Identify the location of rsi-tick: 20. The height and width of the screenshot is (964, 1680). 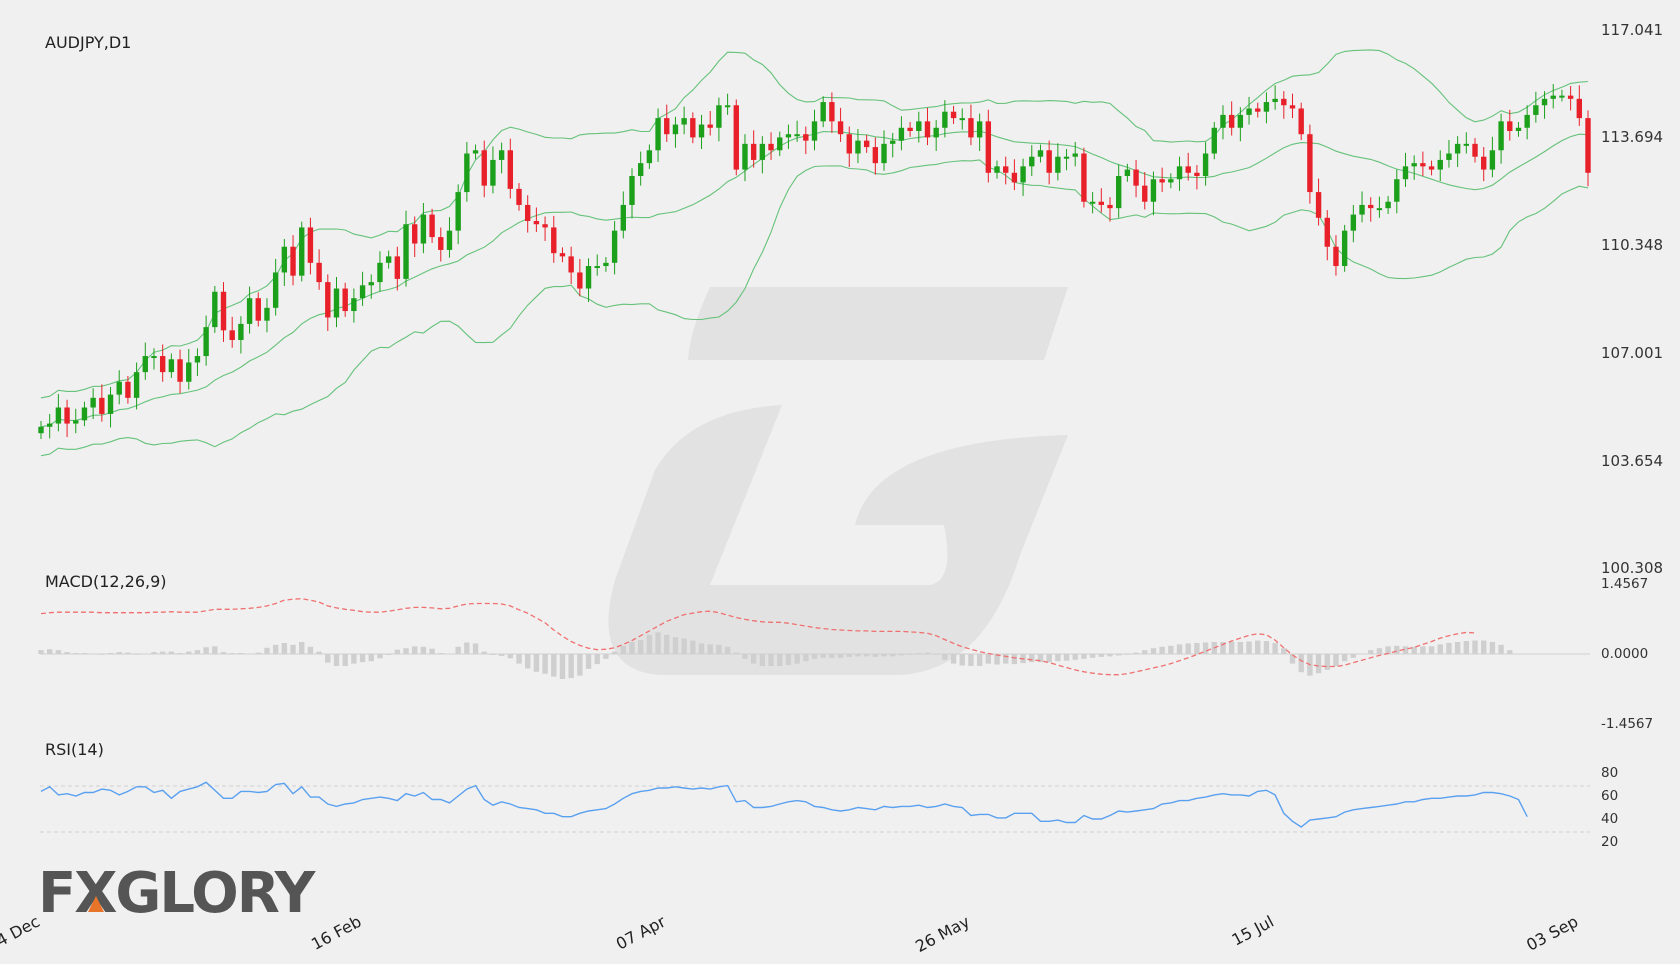
(1609, 842).